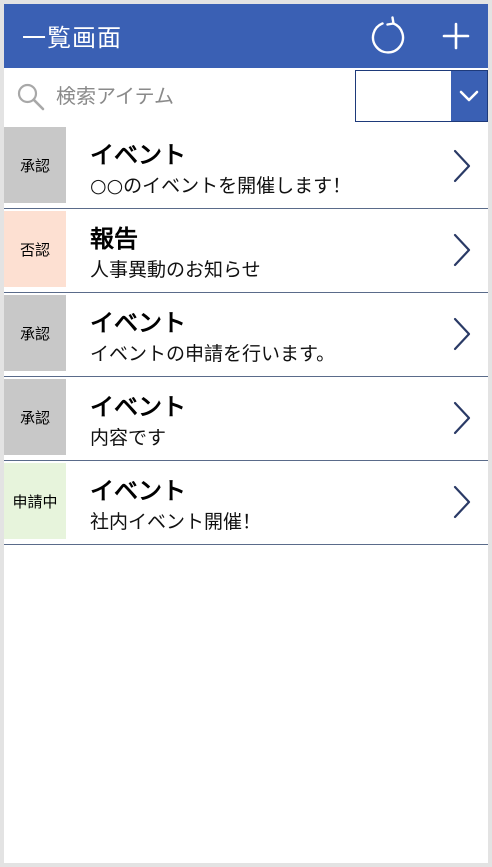 Image resolution: width=492 pixels, height=867 pixels. Describe the element at coordinates (246, 419) in the screenshot. I see `list-item: 承認 イベント 内容です` at that location.